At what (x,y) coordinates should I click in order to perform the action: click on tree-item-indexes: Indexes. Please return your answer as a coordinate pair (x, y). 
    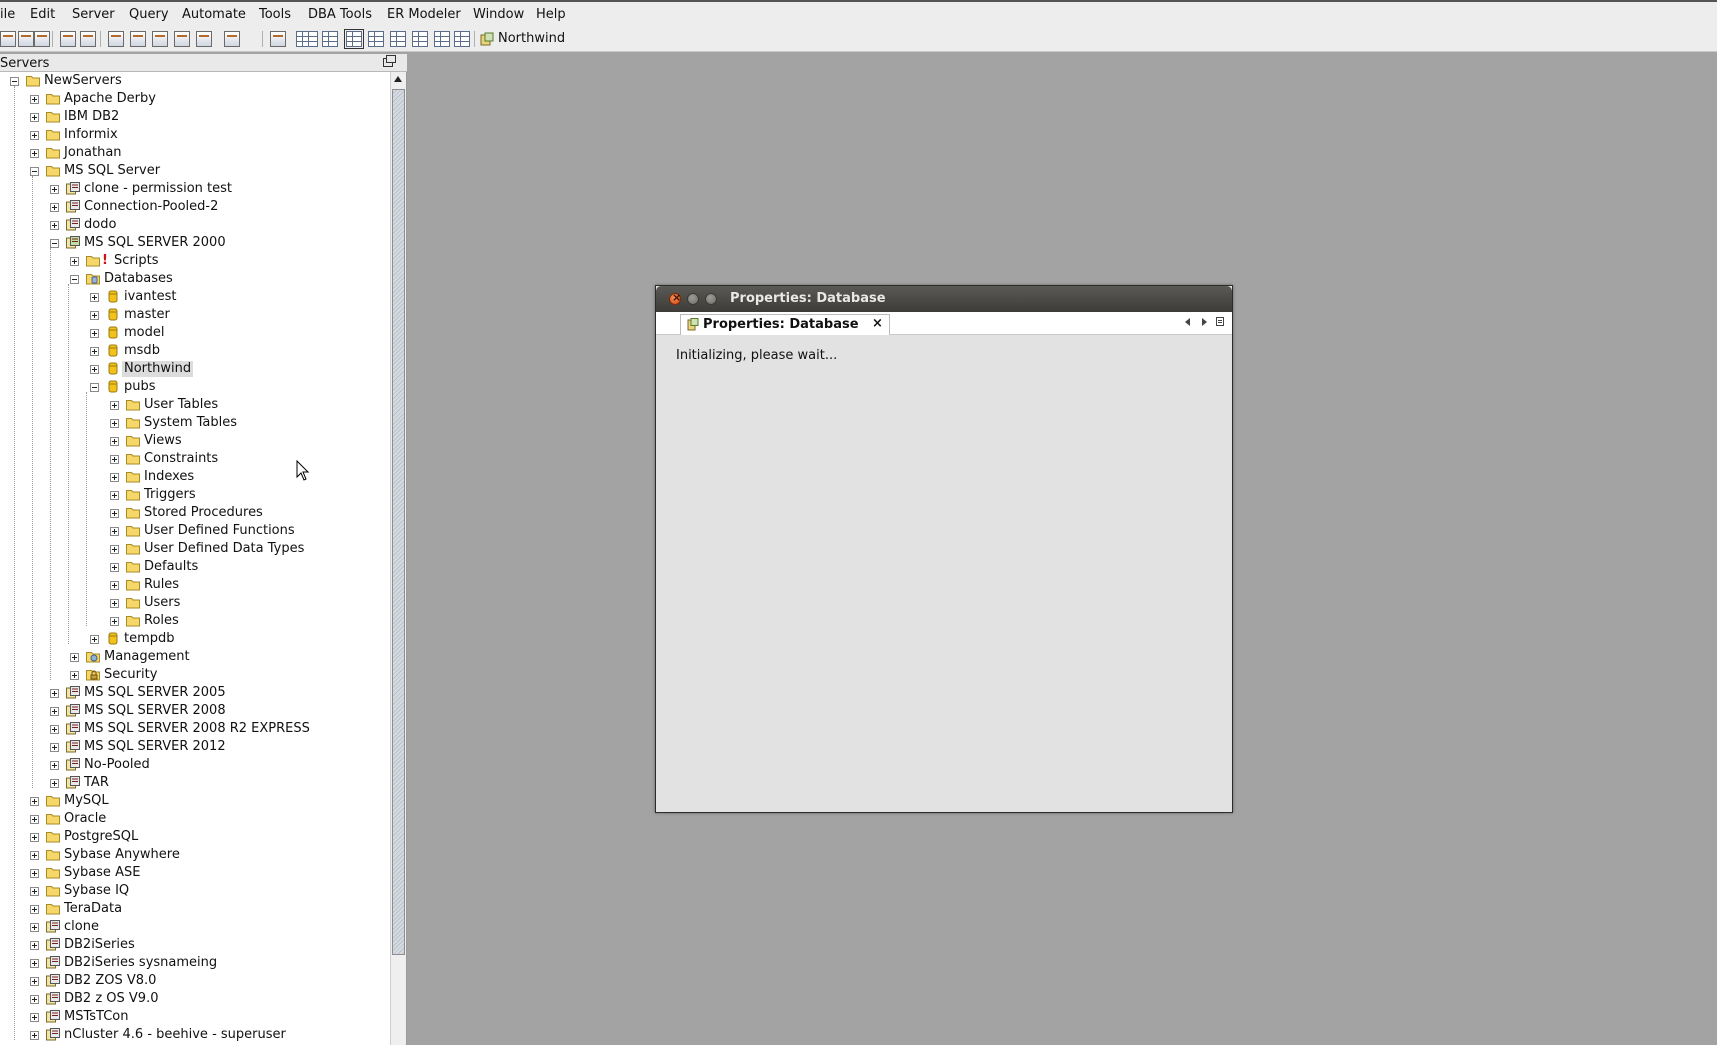
    Looking at the image, I should click on (195, 477).